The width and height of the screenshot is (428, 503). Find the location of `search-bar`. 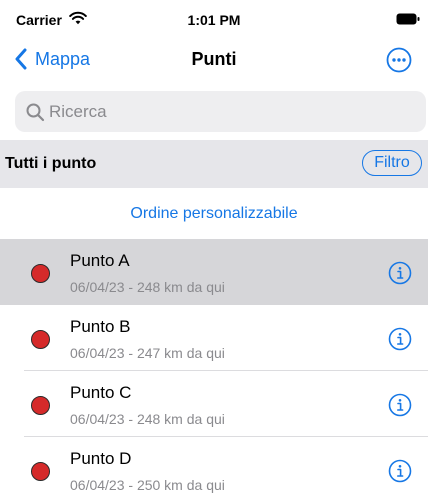

search-bar is located at coordinates (220, 111).